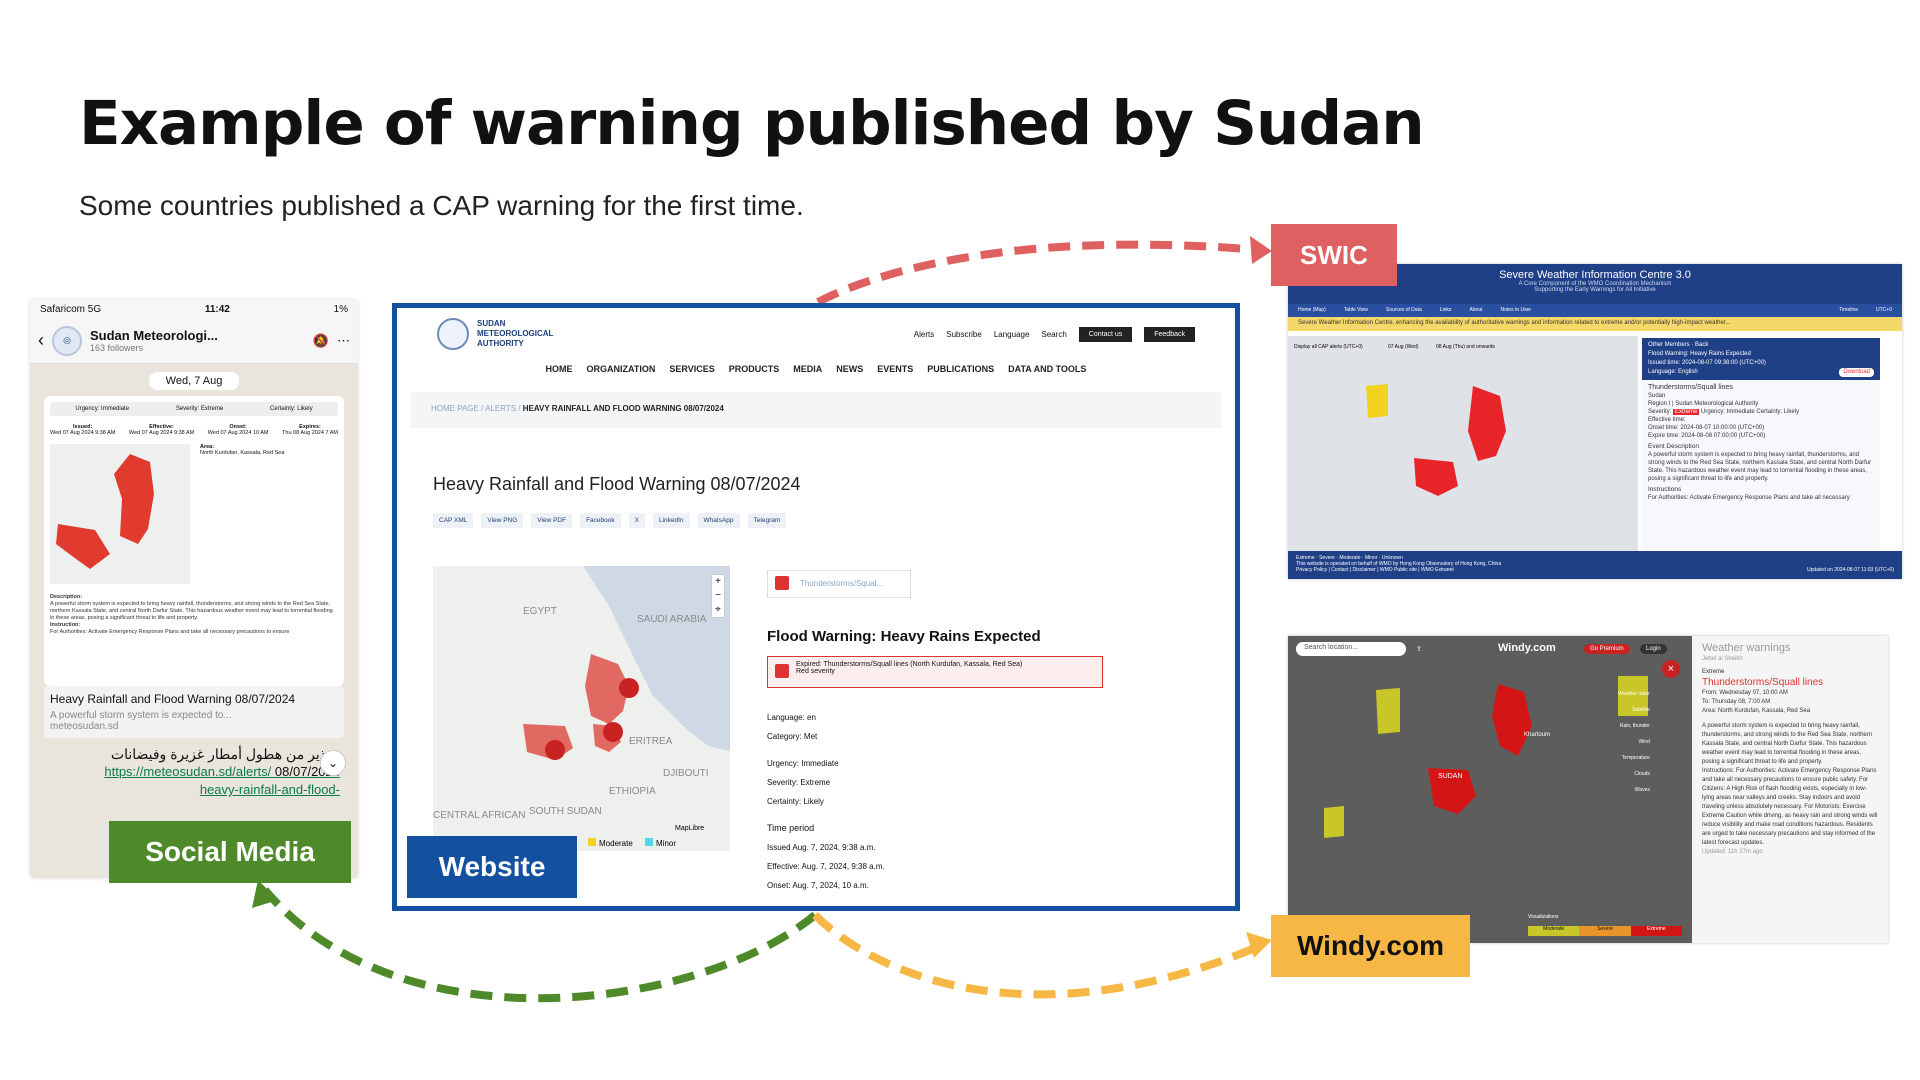 The image size is (1920, 1080). Describe the element at coordinates (194, 309) in the screenshot. I see `phone-status-bar: Safaricom 5G 11:42 1%` at that location.